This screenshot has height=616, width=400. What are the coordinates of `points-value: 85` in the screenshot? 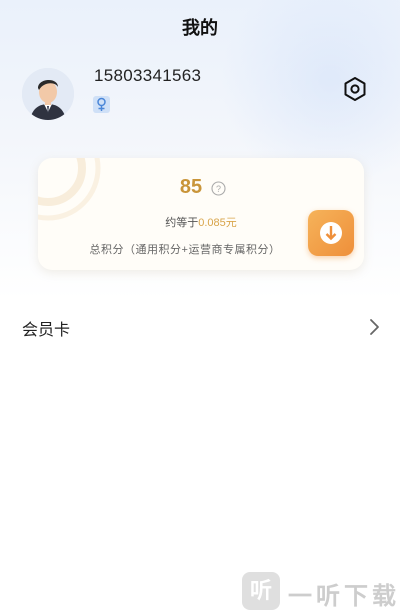 It's located at (191, 187).